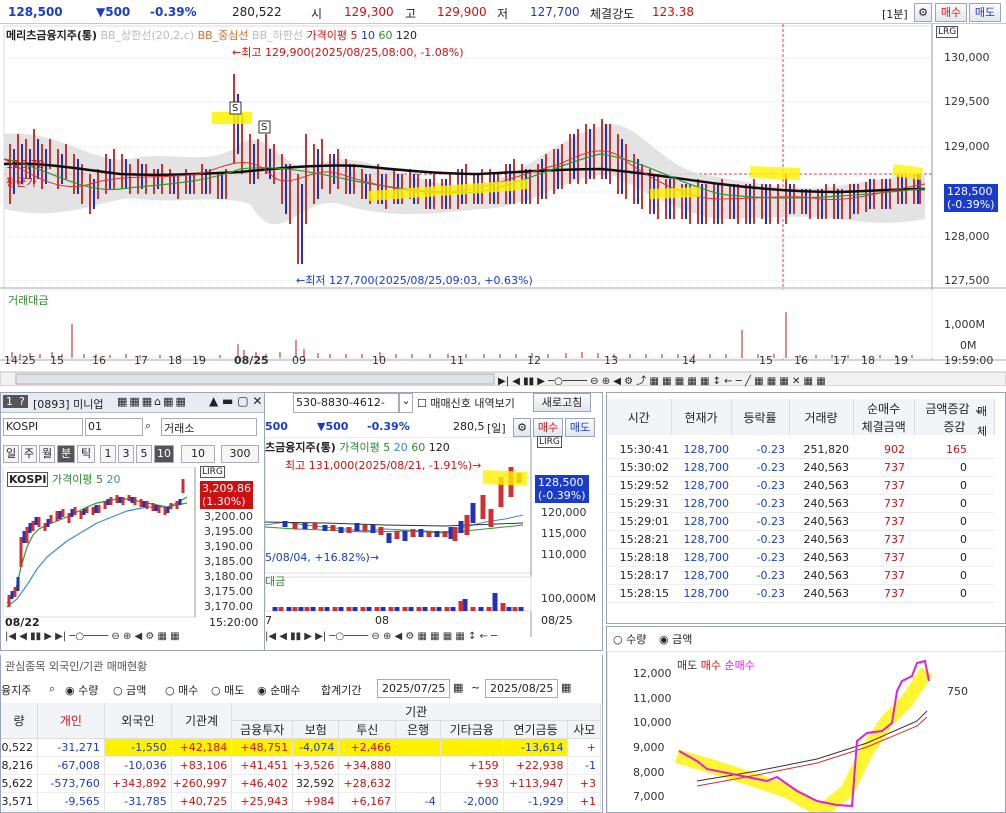  Describe the element at coordinates (92, 636) in the screenshot. I see `mini-toolbar: |◀ ◀ ▮▮ ▶ ▶| ─○──── ⊖ ⊕ ◀ ⚙ ▦ ▦` at that location.